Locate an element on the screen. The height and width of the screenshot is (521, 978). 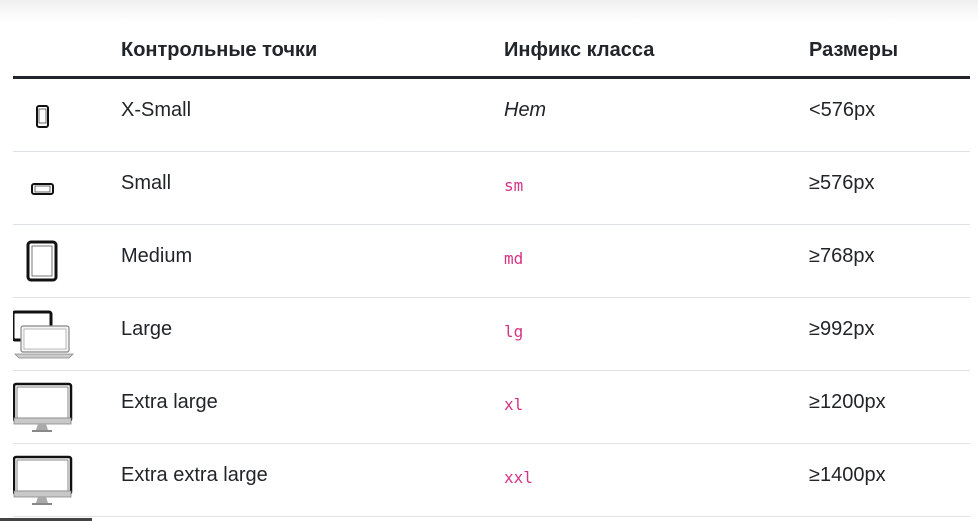
class-infix: xl is located at coordinates (514, 404).